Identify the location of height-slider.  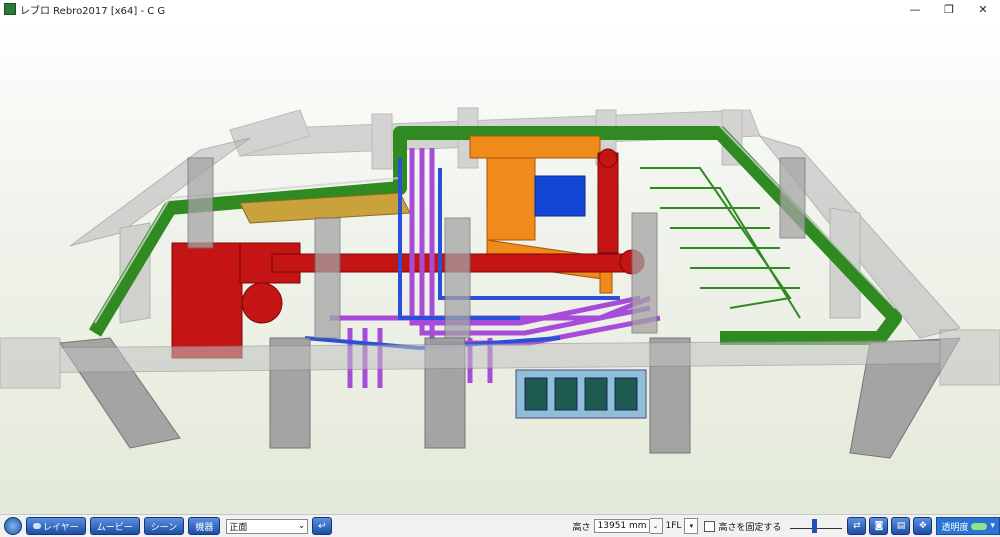
(816, 526).